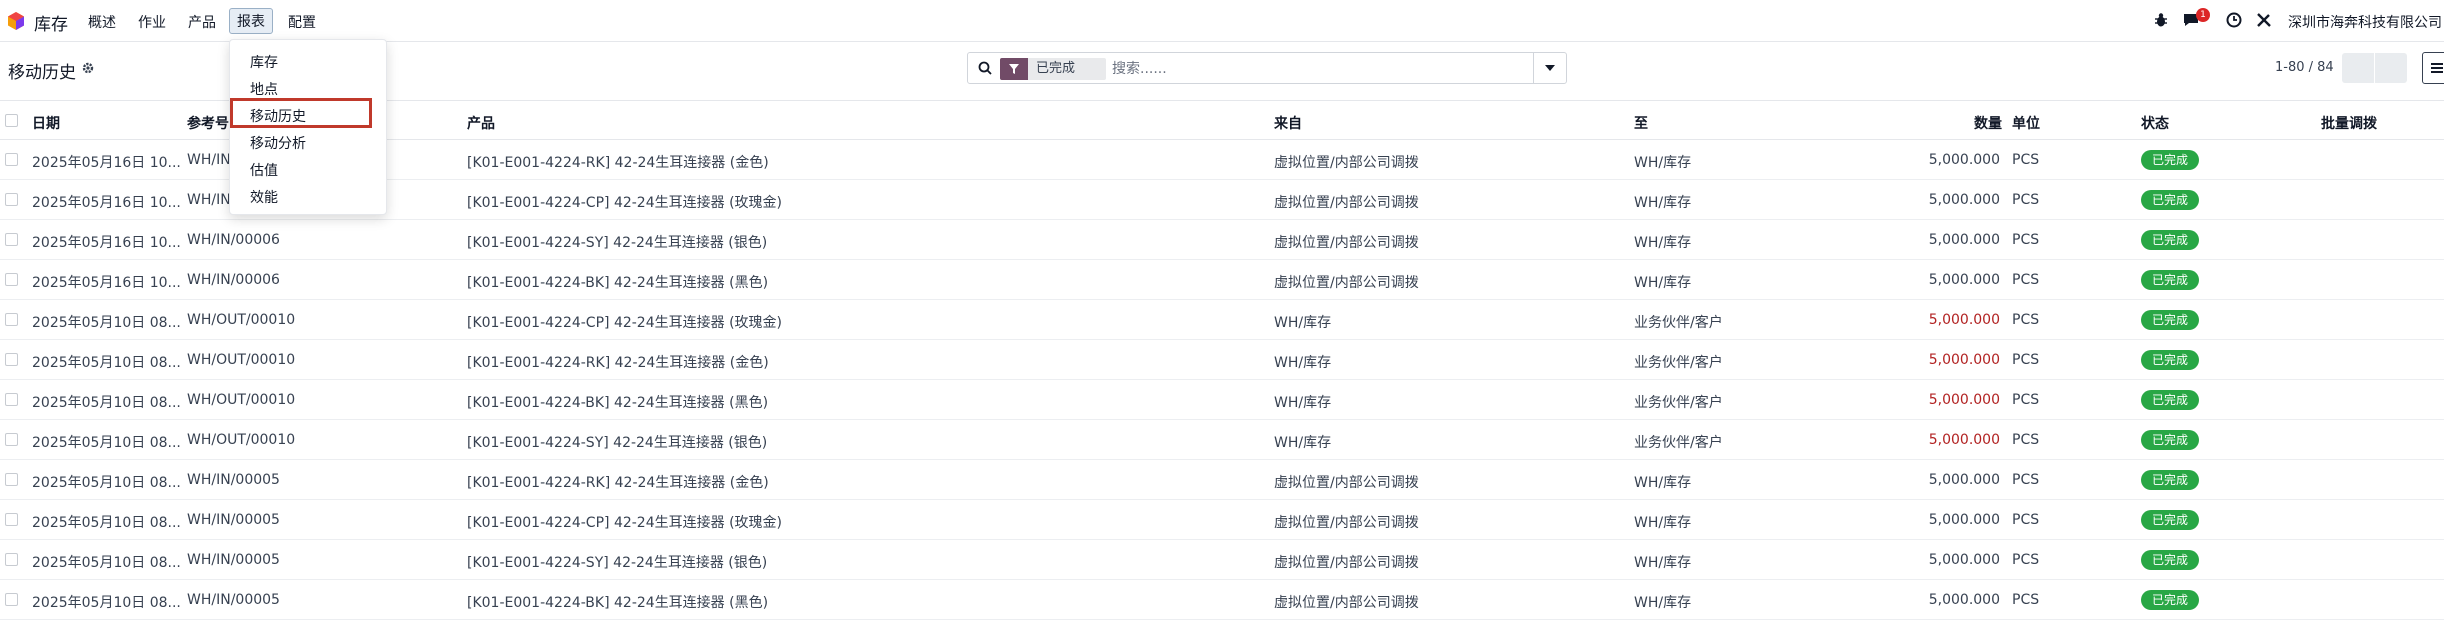 Image resolution: width=2444 pixels, height=620 pixels. What do you see at coordinates (209, 200) in the screenshot?
I see `cell-reference: WH/IN` at bounding box center [209, 200].